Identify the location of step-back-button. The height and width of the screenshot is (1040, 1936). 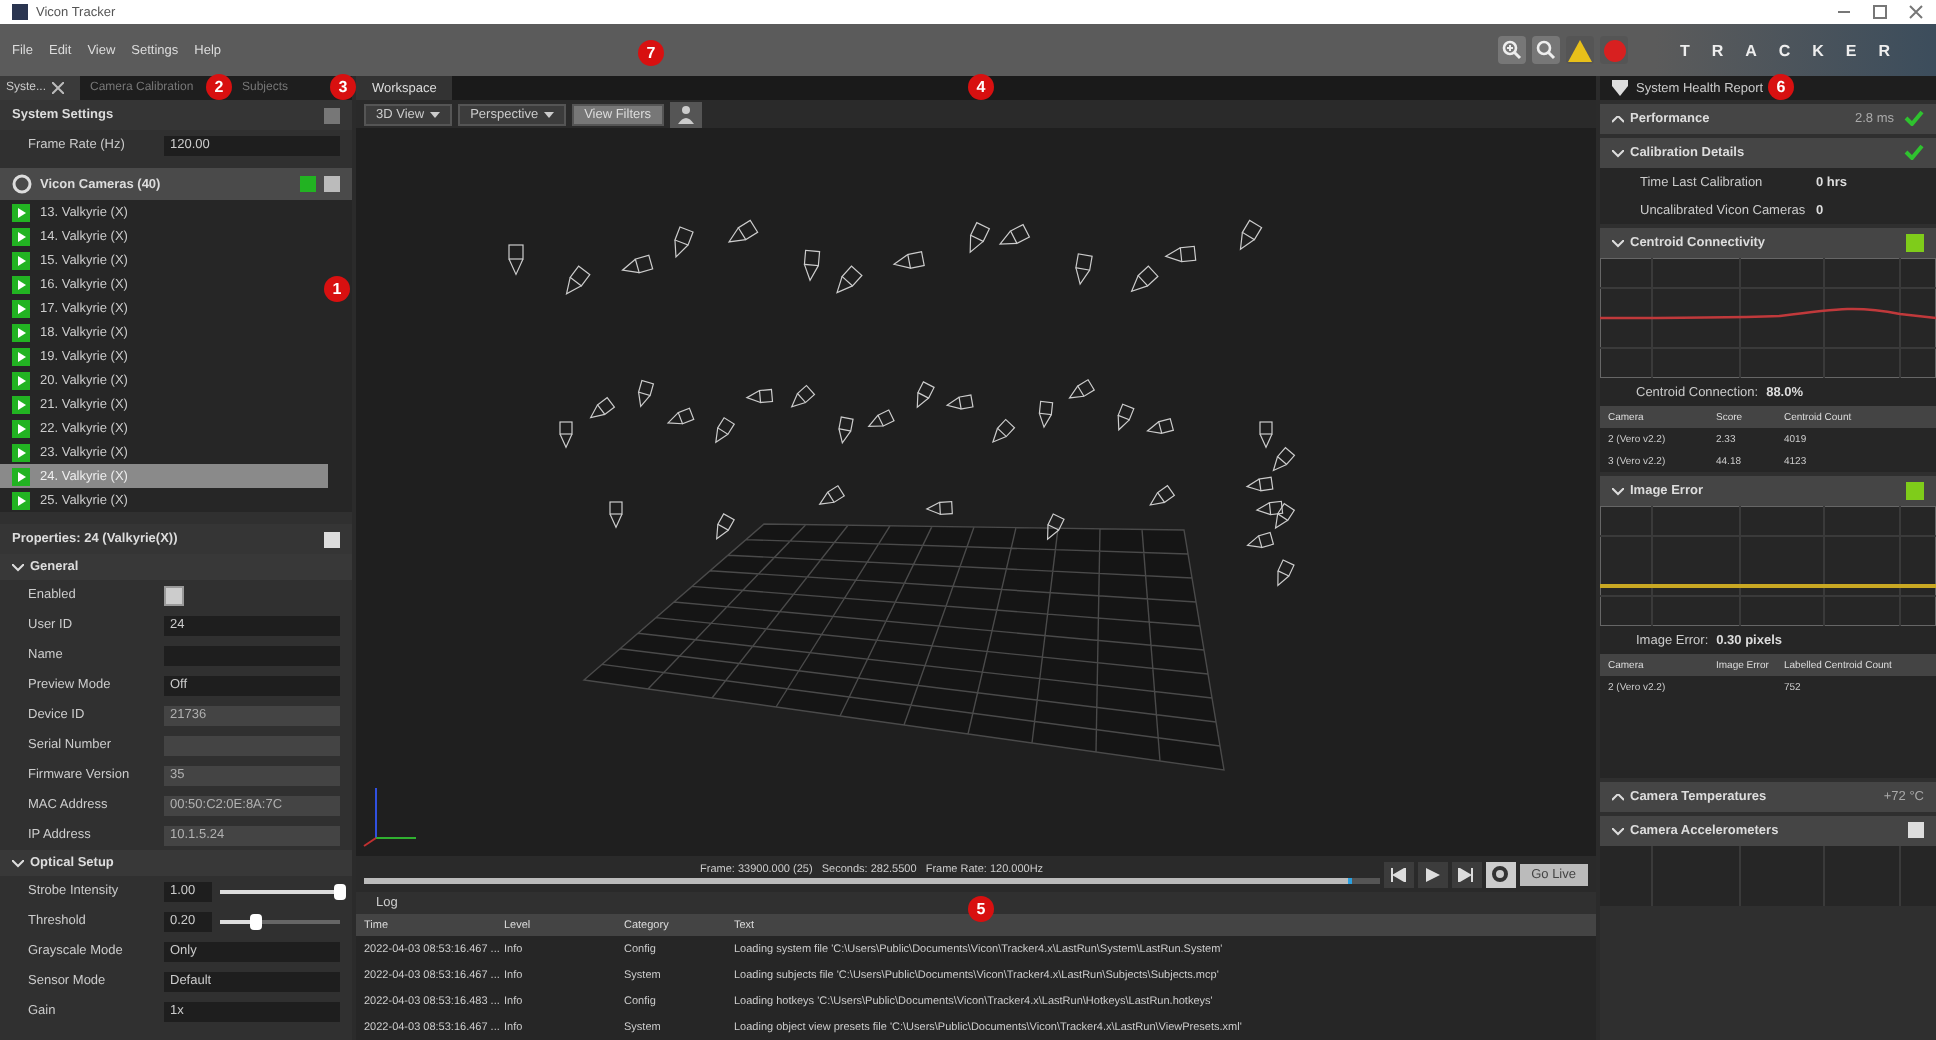
(1398, 874).